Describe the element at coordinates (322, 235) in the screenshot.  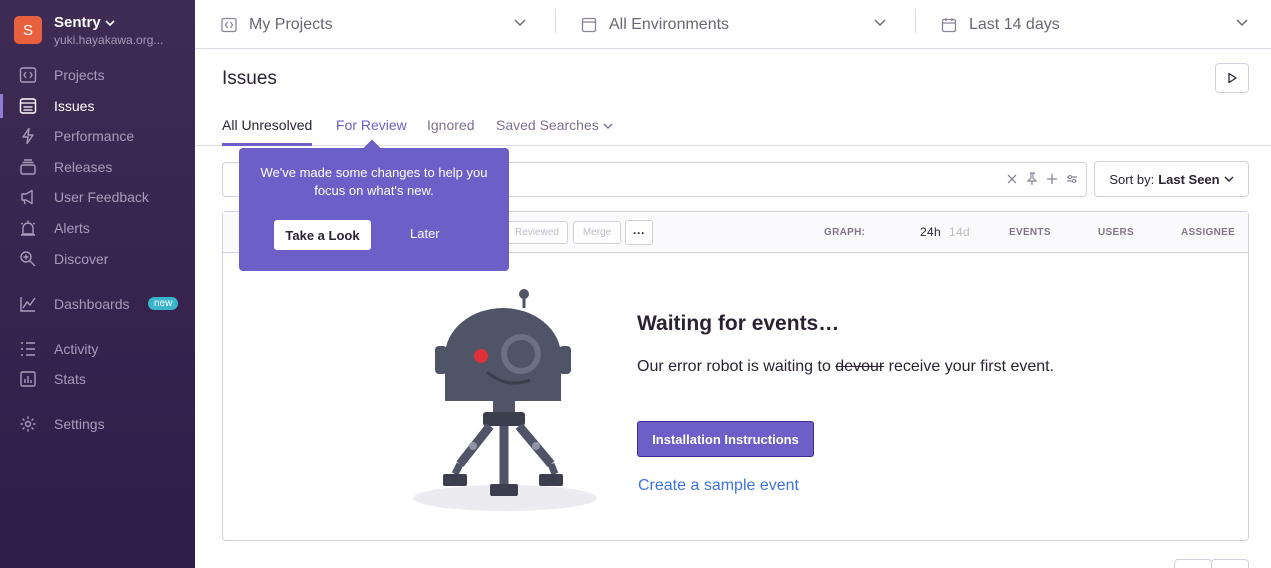
I see `take-a-look-button: Take a Look` at that location.